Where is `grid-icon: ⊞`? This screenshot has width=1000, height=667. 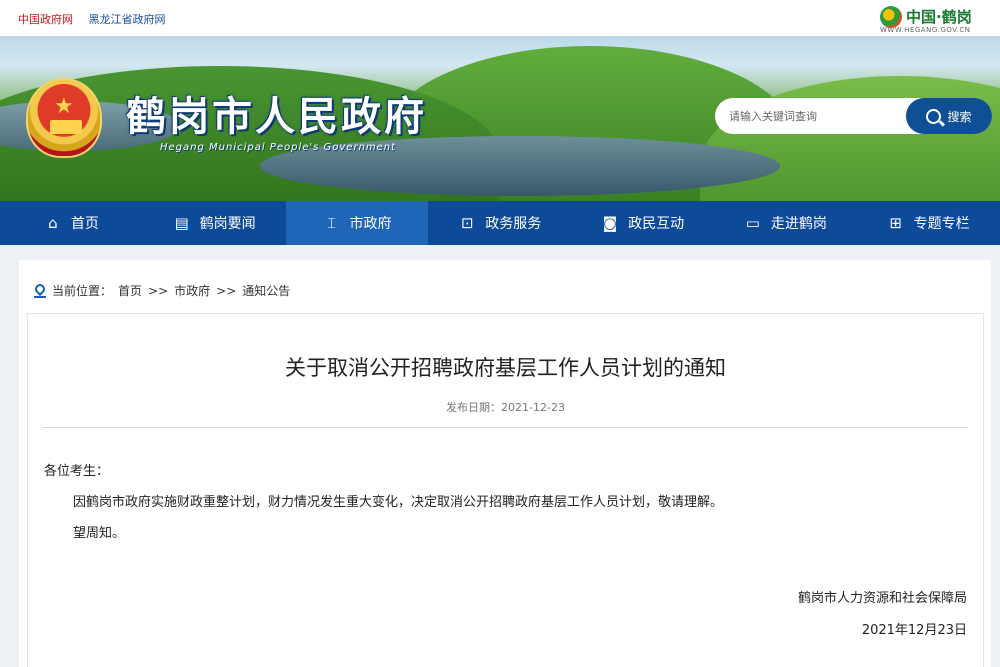
grid-icon: ⊞ is located at coordinates (895, 223).